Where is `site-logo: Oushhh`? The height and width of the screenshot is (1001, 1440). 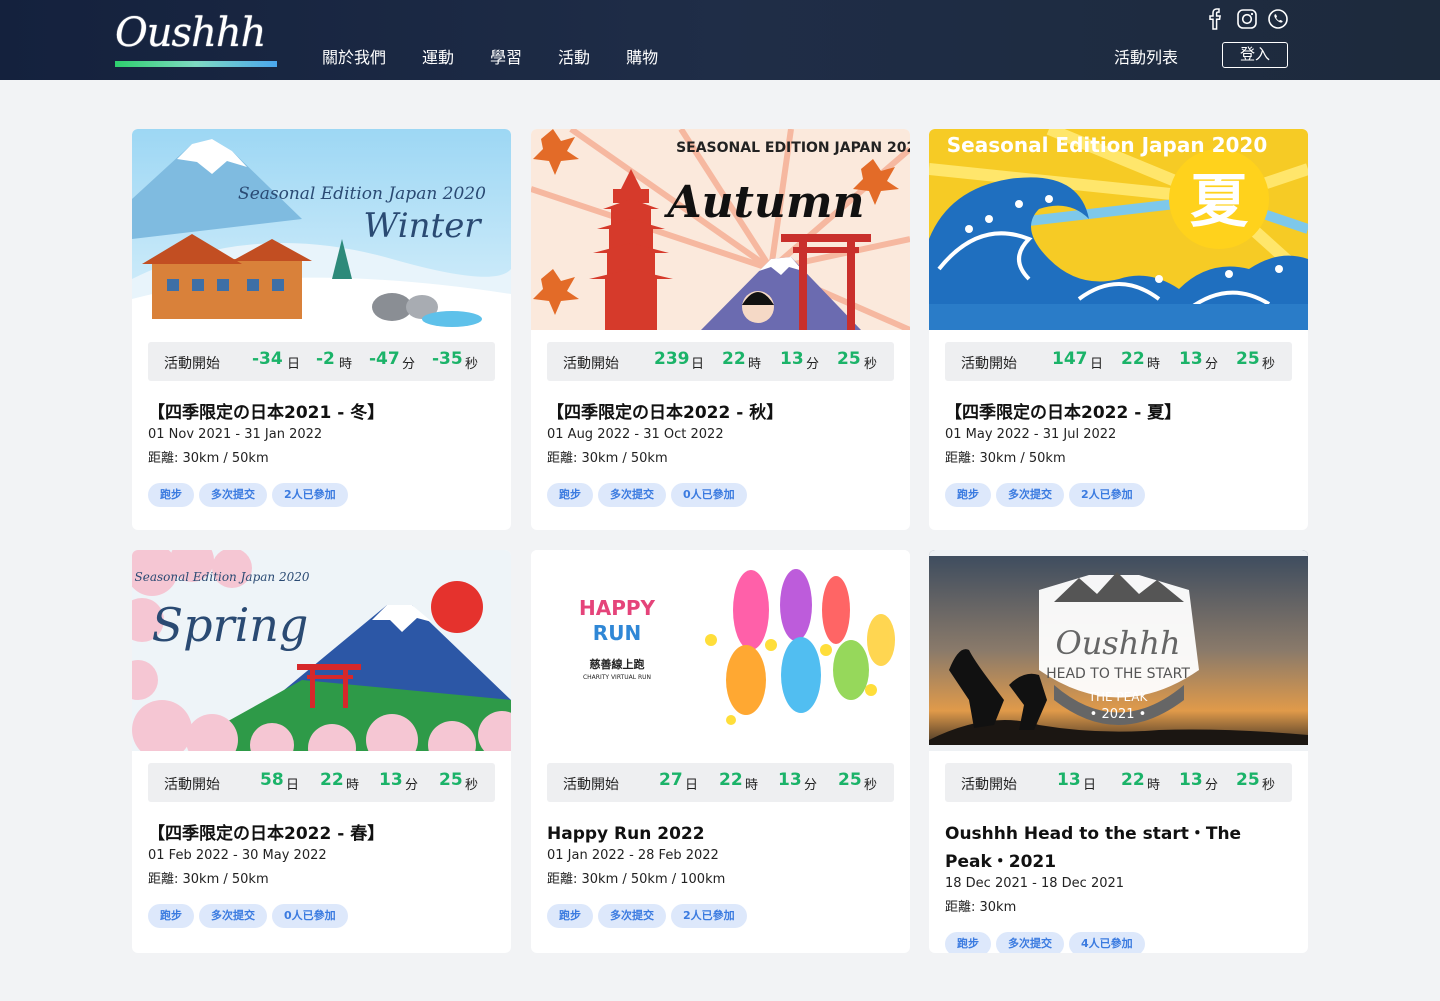 site-logo: Oushhh is located at coordinates (196, 39).